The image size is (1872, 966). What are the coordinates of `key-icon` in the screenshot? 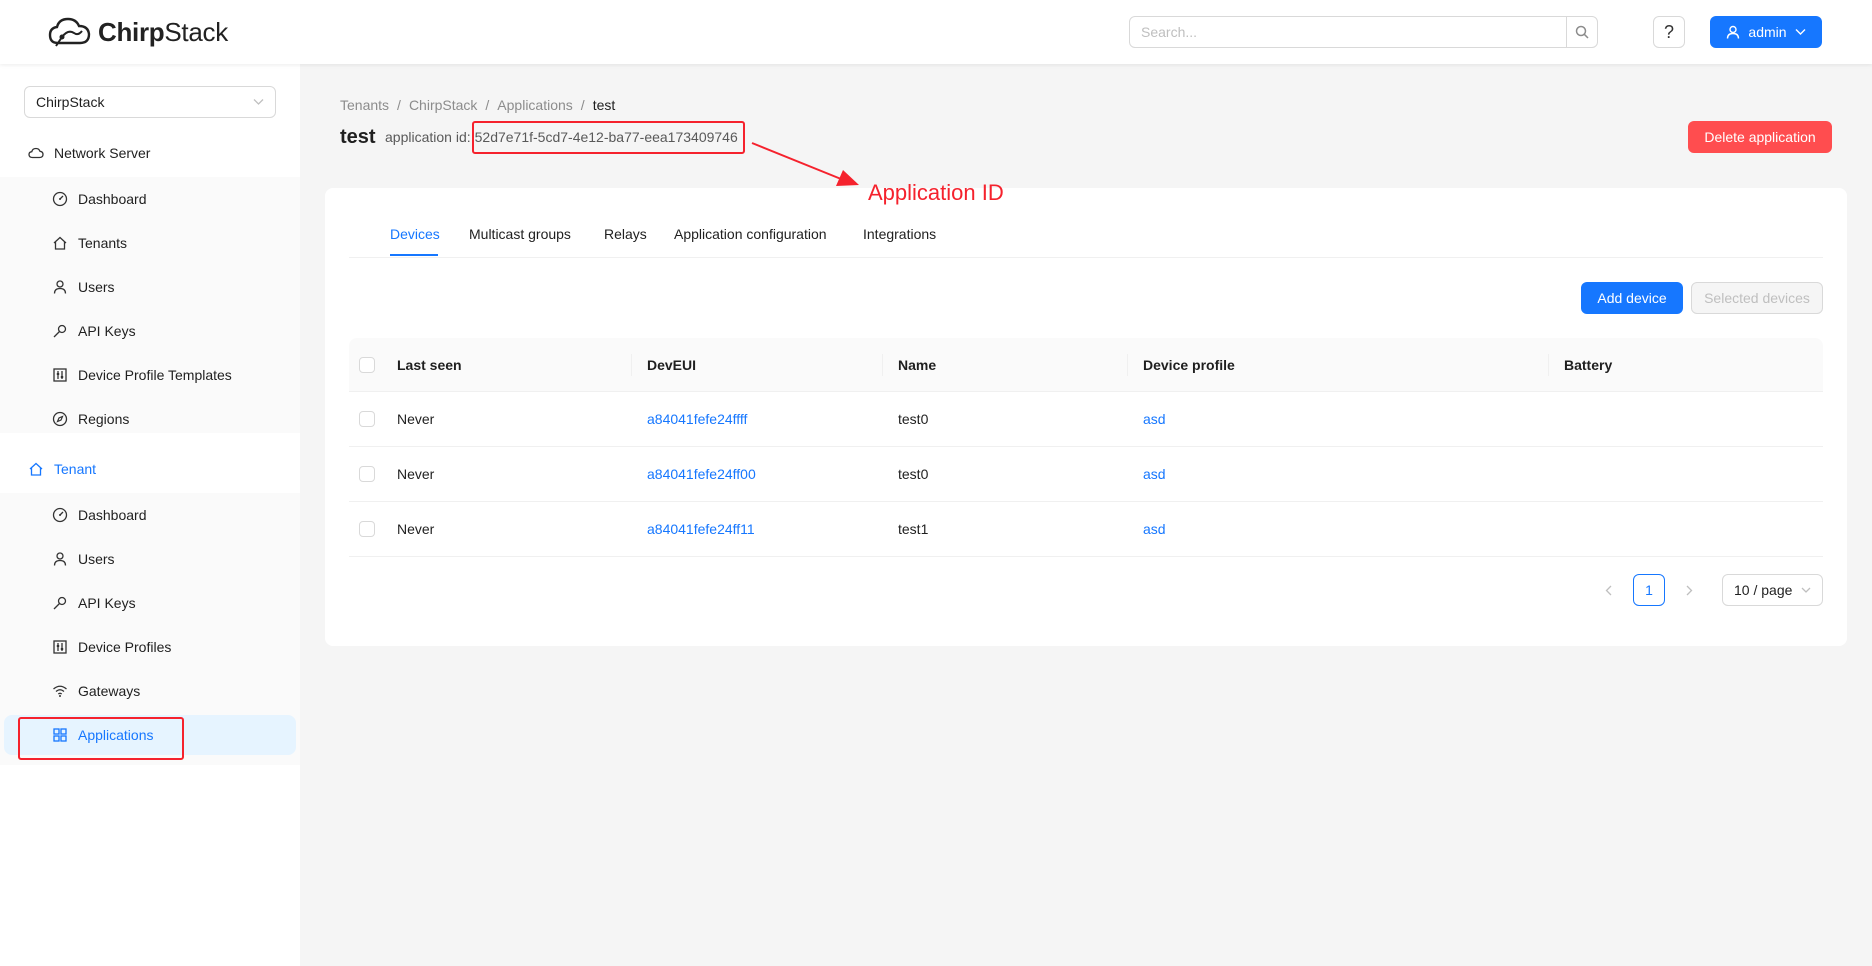 It's located at (60, 331).